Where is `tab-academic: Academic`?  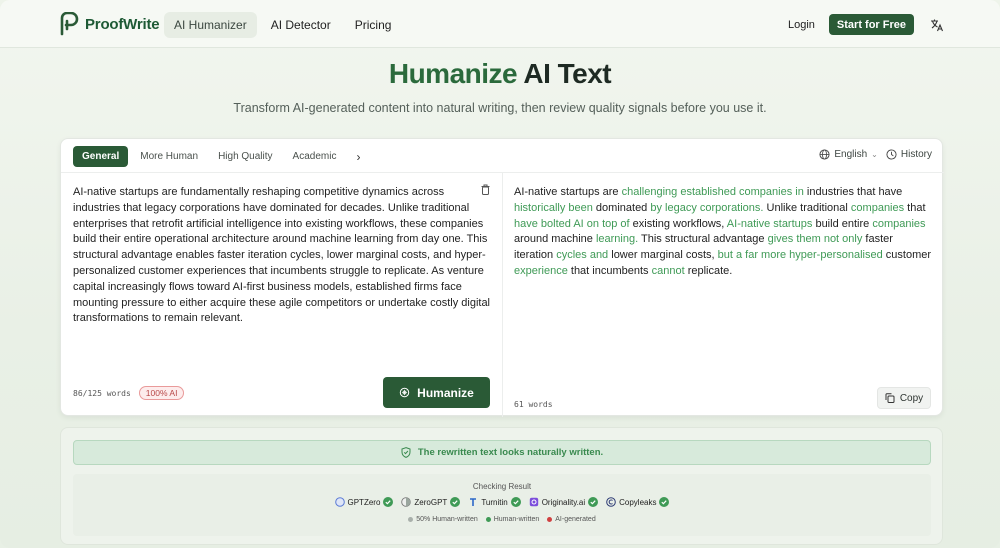
tab-academic: Academic is located at coordinates (315, 156).